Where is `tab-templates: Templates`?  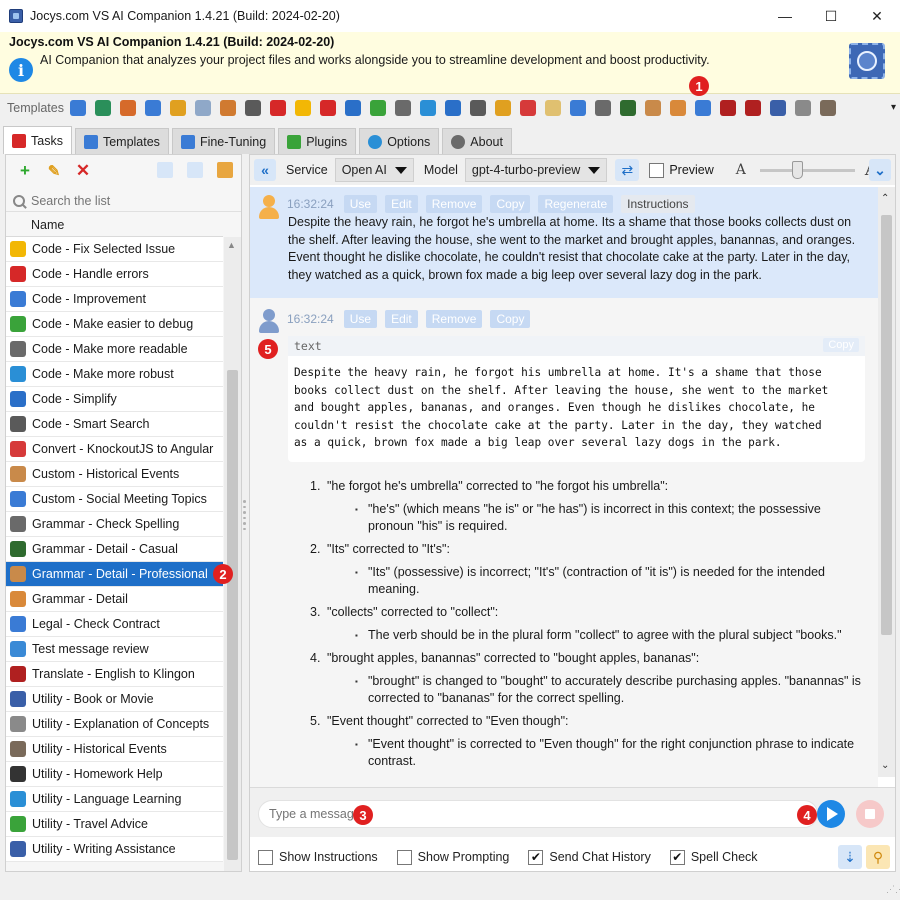
tab-templates: Templates is located at coordinates (121, 141).